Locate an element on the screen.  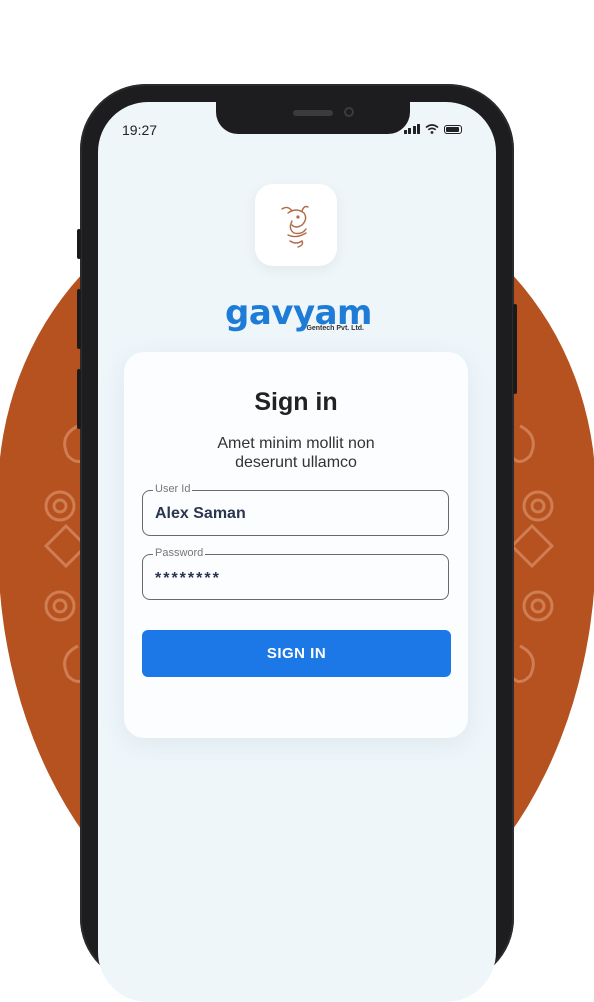
status-icons is located at coordinates (432, 129).